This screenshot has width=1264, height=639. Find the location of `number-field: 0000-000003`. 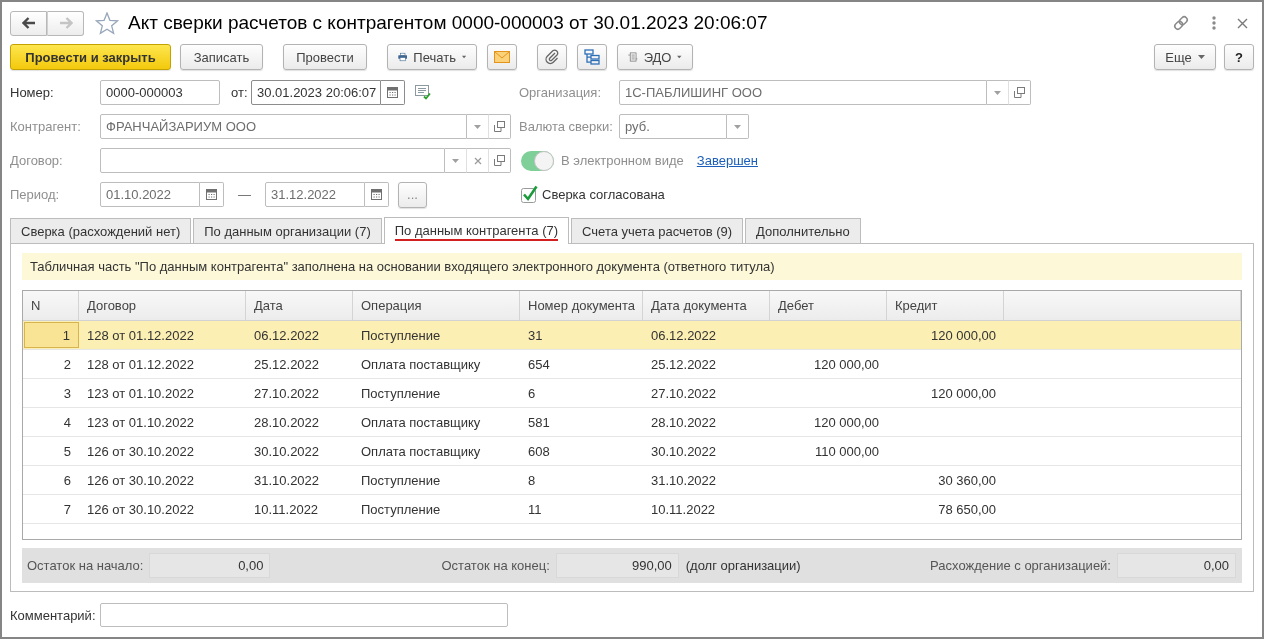

number-field: 0000-000003 is located at coordinates (160, 92).